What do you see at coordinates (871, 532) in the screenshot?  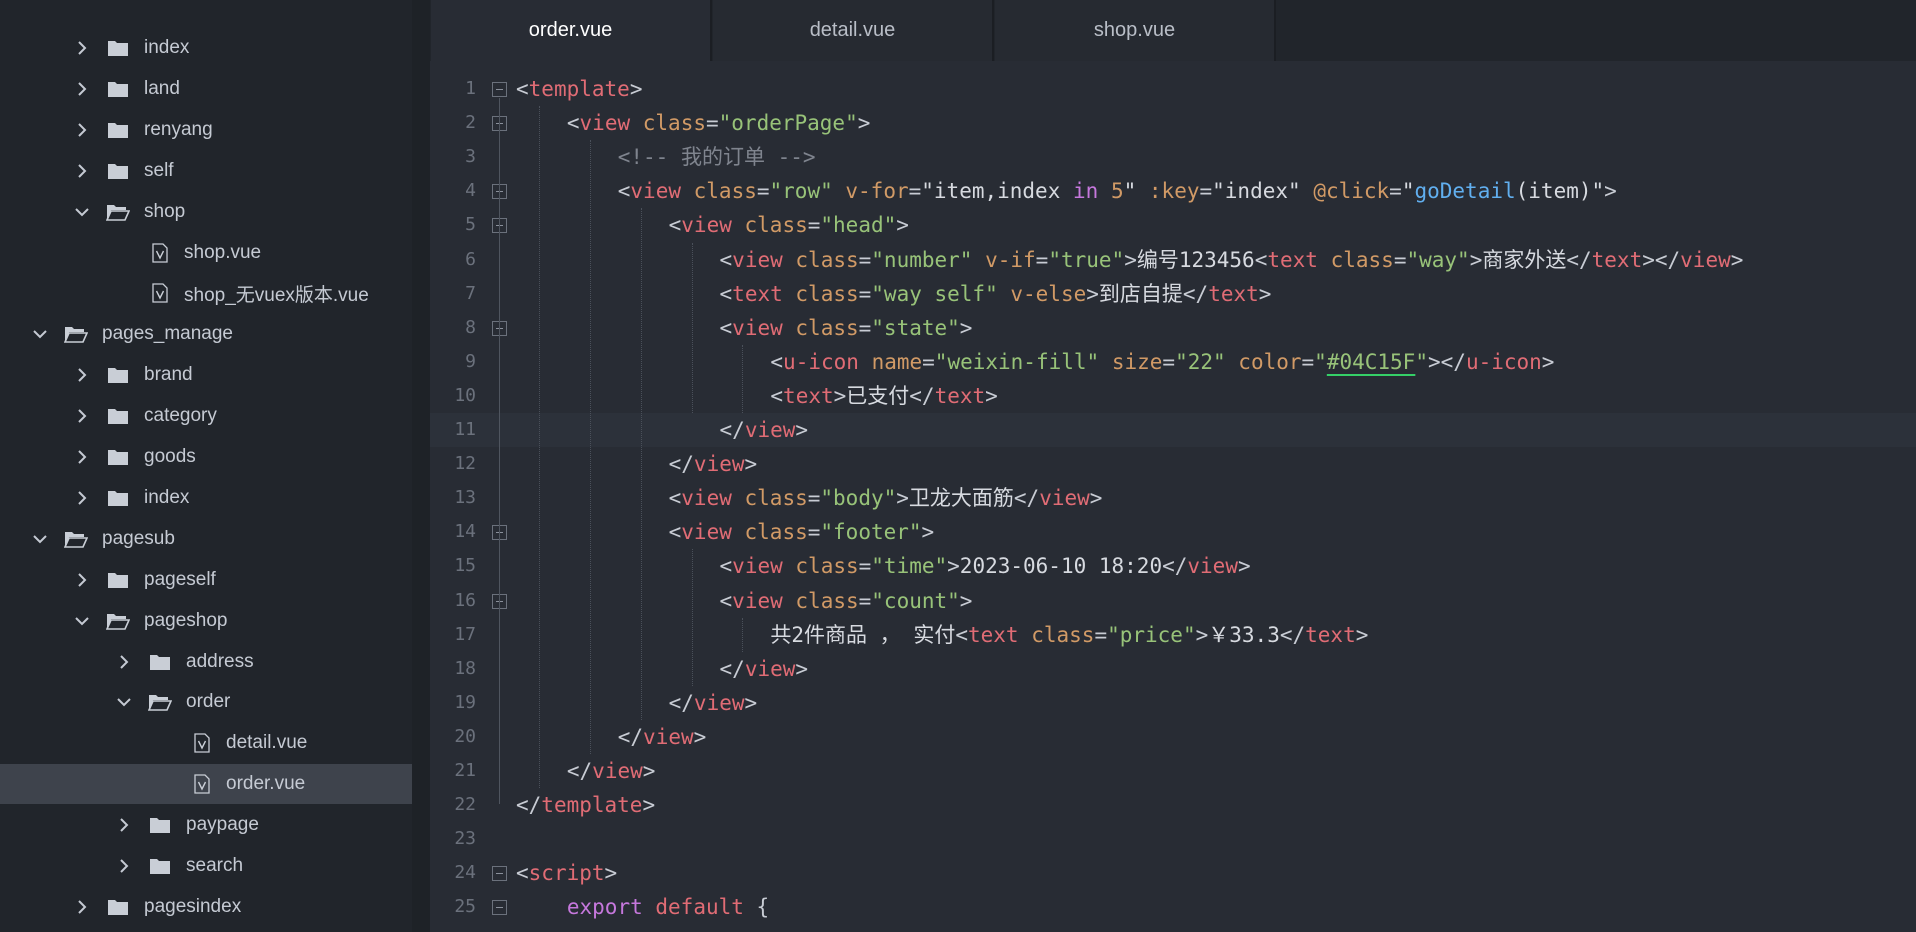 I see `code-token: "footer"` at bounding box center [871, 532].